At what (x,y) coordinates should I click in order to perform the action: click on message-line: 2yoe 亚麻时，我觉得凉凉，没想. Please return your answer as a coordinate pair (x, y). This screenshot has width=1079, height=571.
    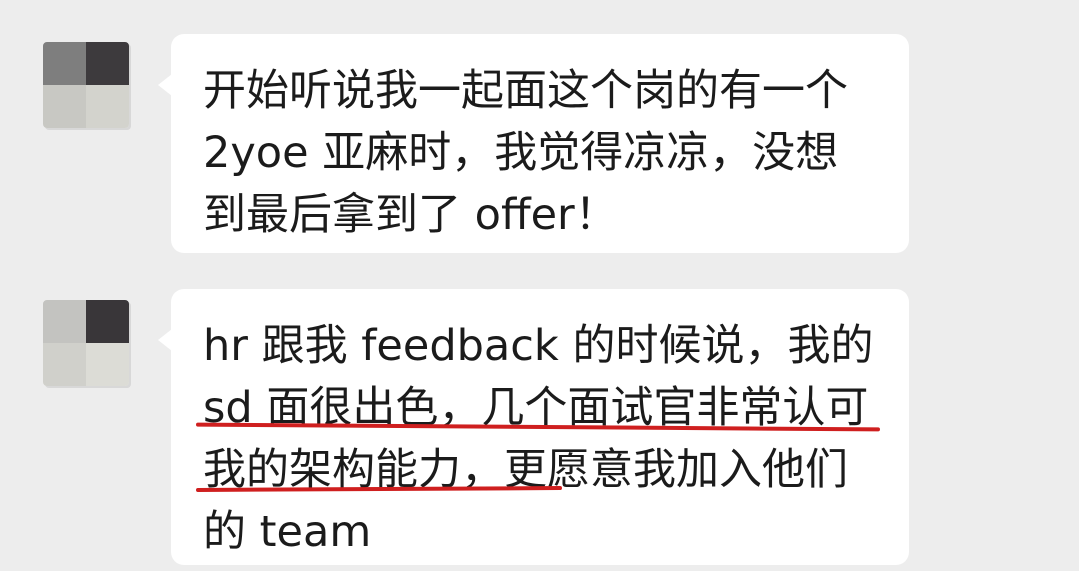
    Looking at the image, I should click on (521, 153).